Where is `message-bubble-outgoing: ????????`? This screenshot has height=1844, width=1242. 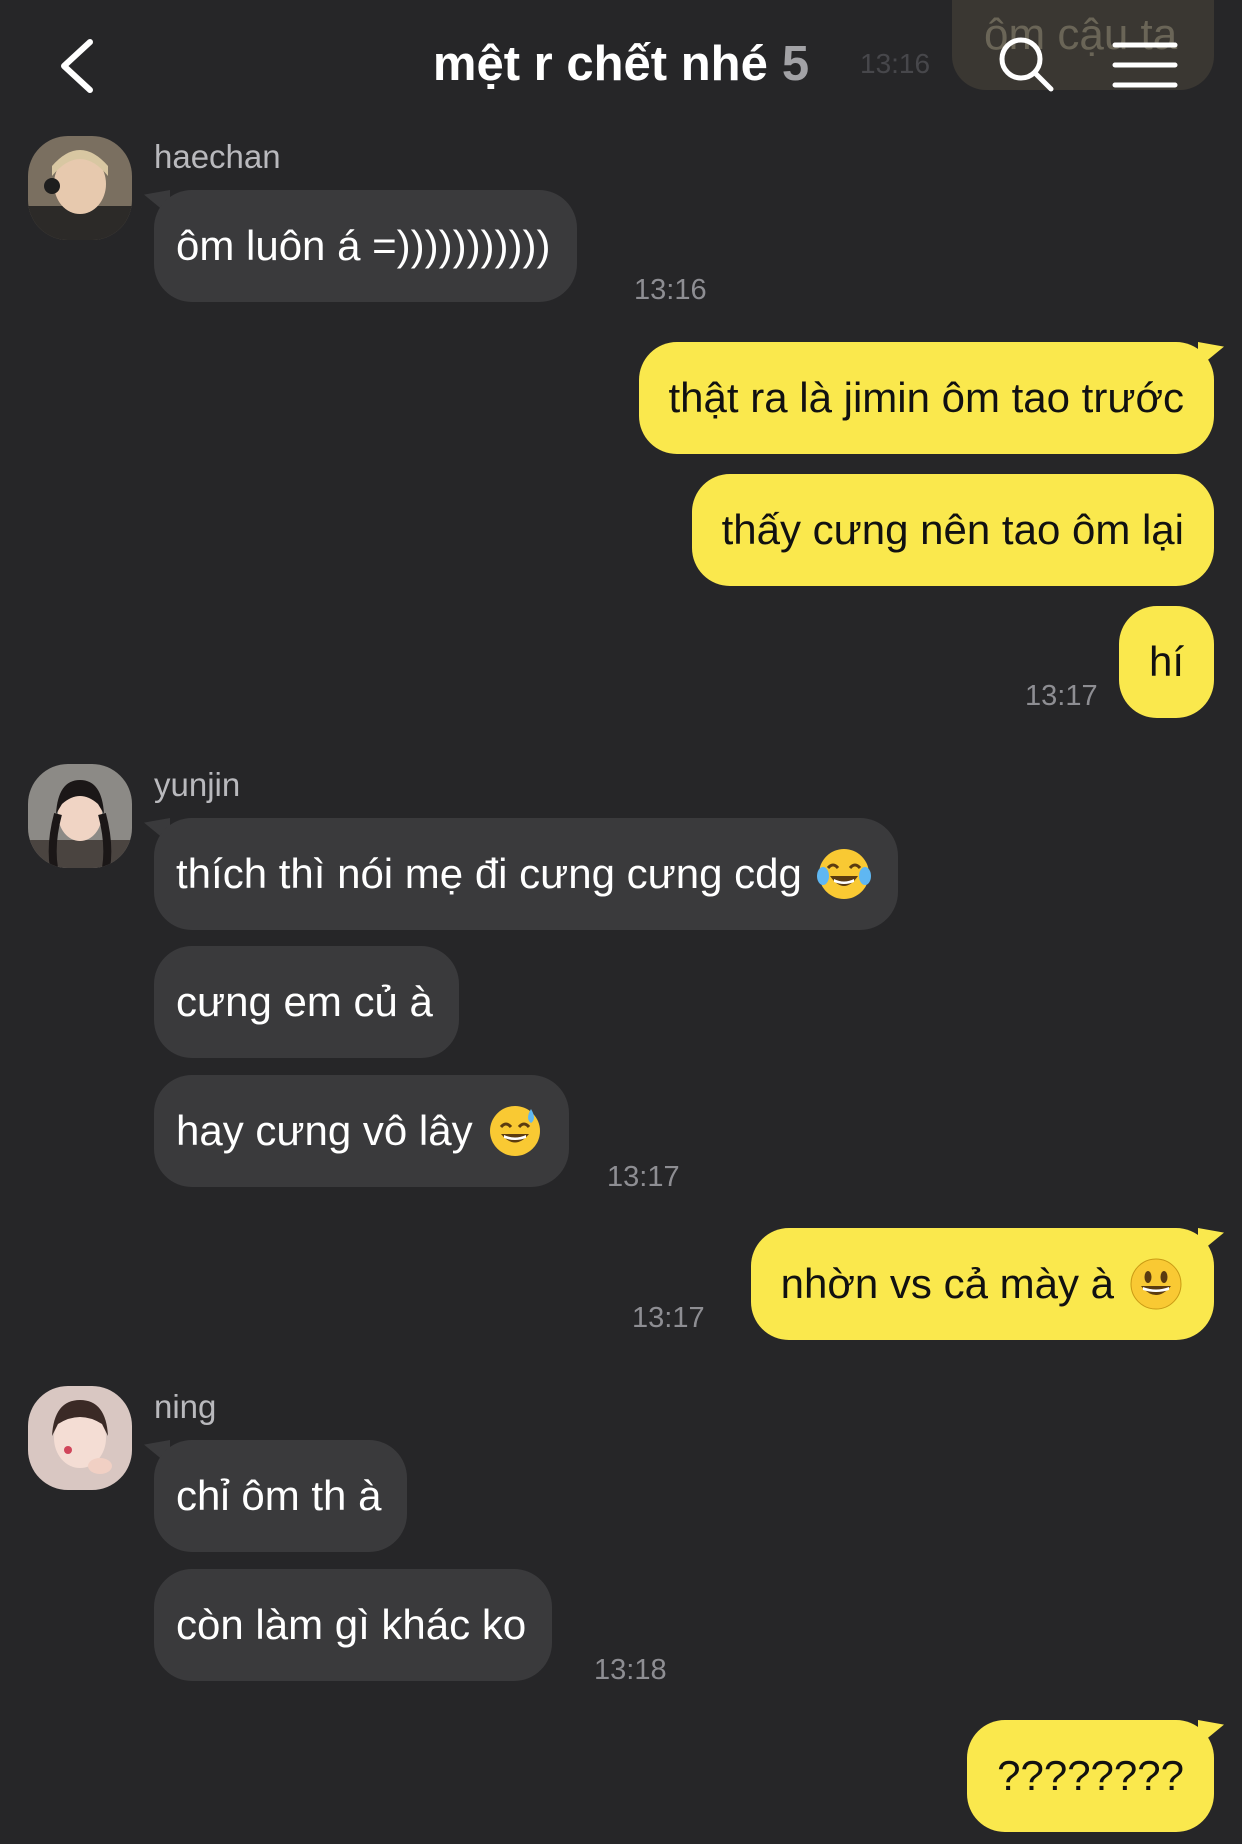
message-bubble-outgoing: ???????? is located at coordinates (1090, 1776).